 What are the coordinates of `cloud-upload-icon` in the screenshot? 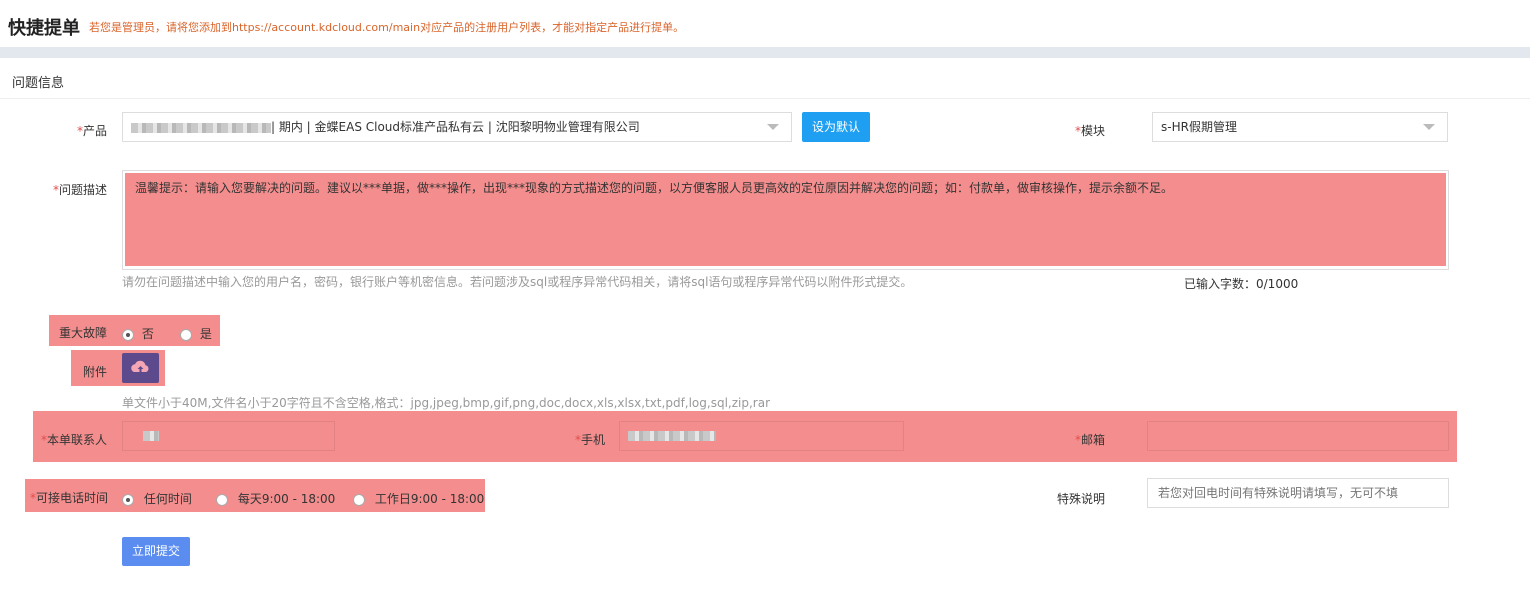 It's located at (140, 366).